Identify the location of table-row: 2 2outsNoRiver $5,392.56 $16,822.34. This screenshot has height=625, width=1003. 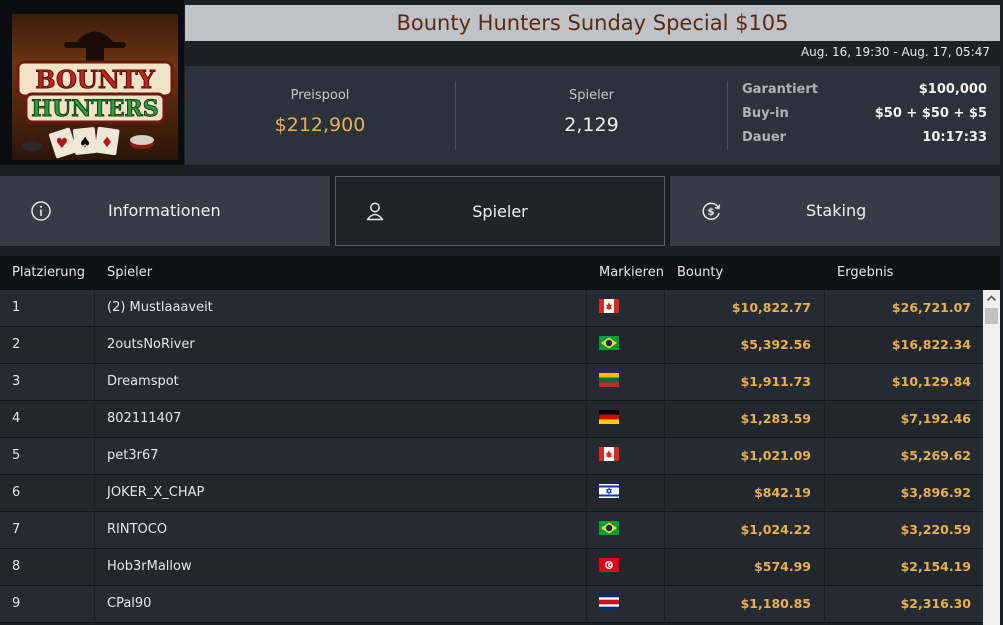
(491, 345).